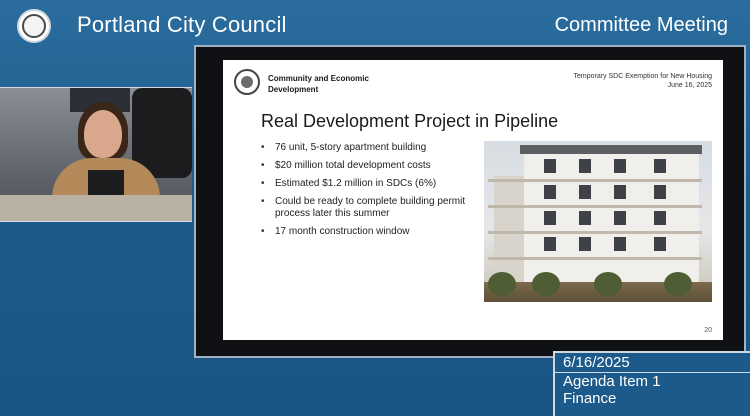 The image size is (750, 416). What do you see at coordinates (612, 381) in the screenshot?
I see `agenda-item-label: Agenda Item 1` at bounding box center [612, 381].